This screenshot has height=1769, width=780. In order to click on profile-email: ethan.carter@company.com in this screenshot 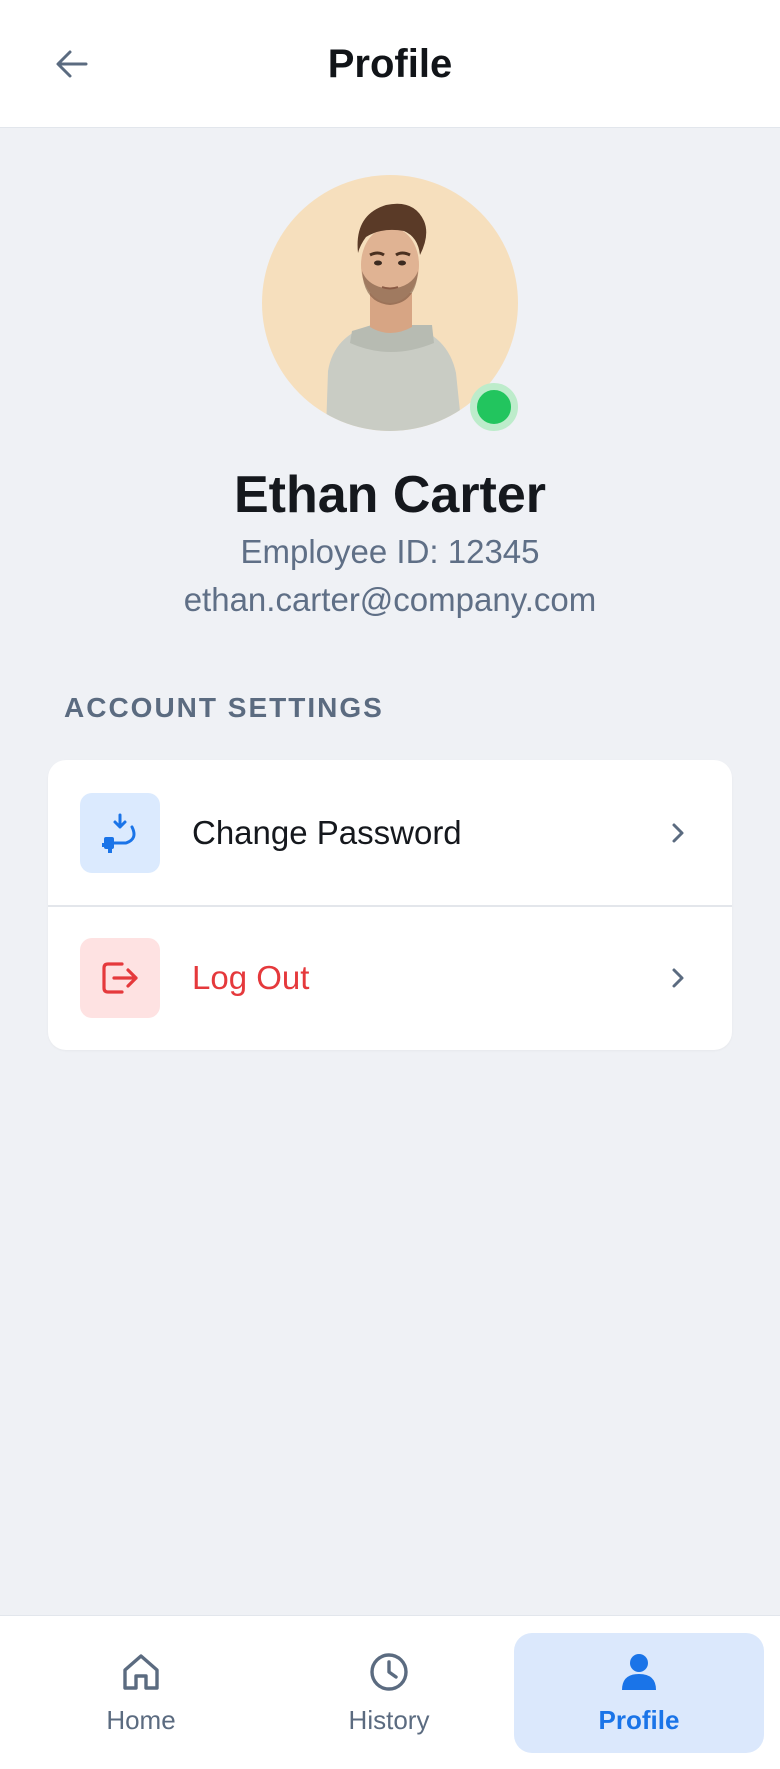, I will do `click(390, 599)`.